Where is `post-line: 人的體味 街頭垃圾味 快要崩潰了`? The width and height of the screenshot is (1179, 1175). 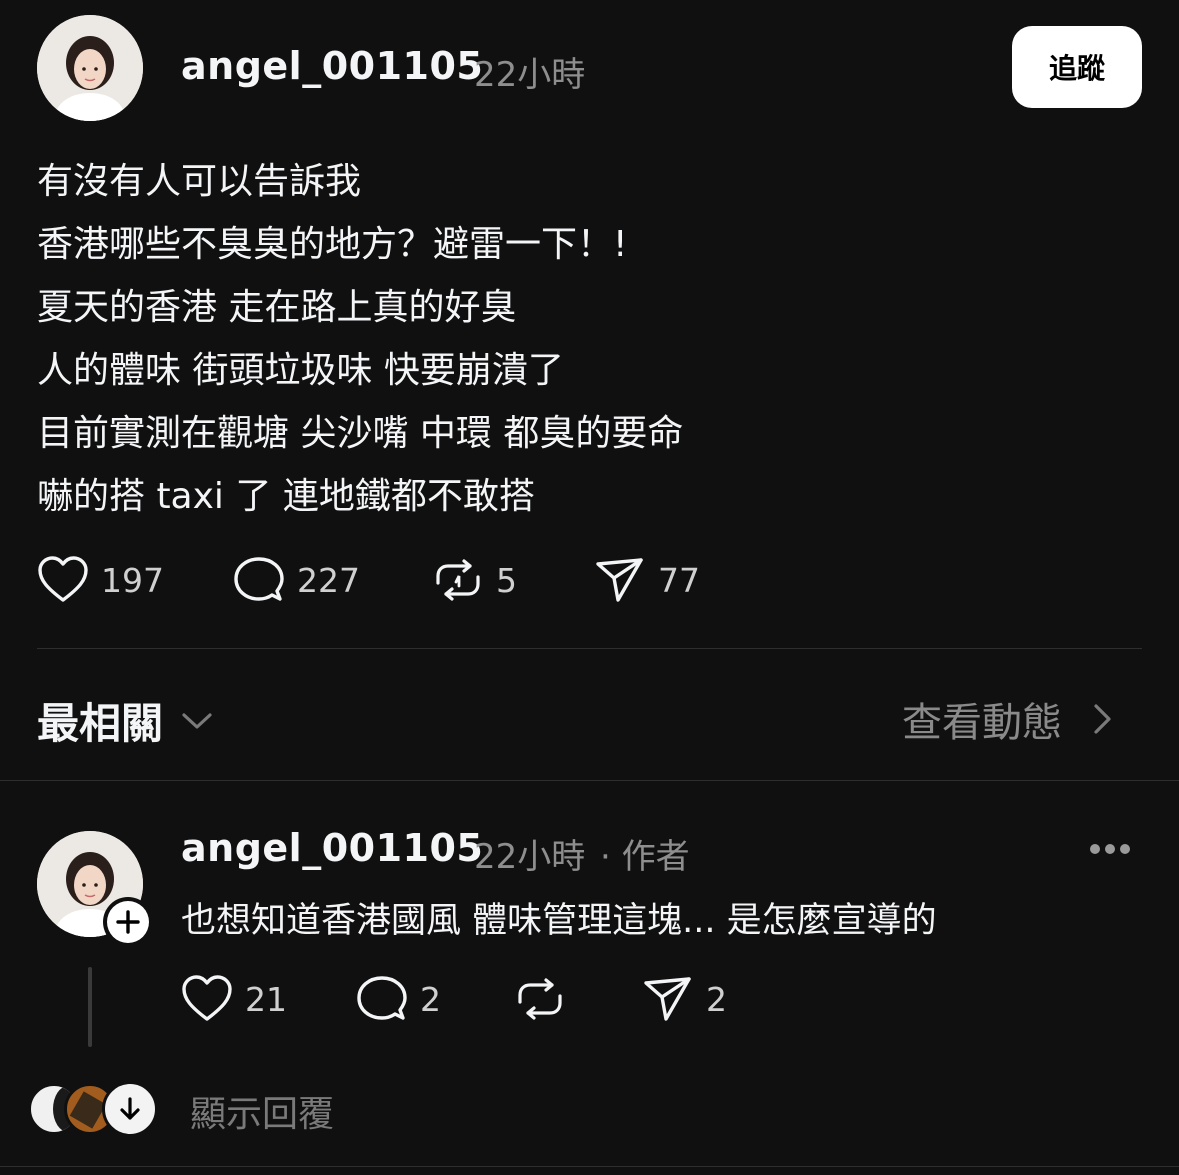
post-line: 人的體味 街頭垃圾味 快要崩潰了 is located at coordinates (300, 370).